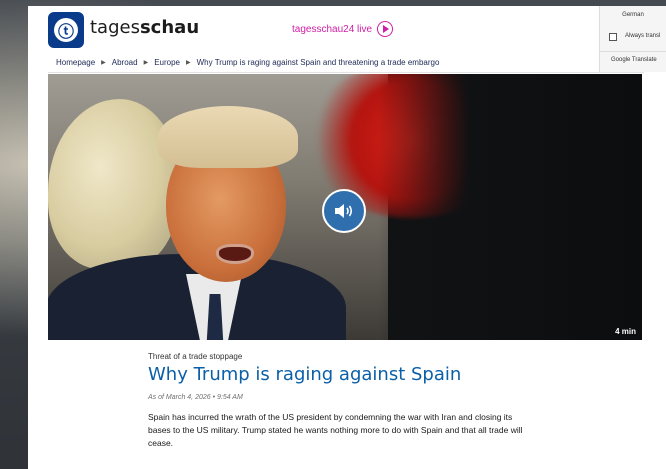 The image size is (666, 469). What do you see at coordinates (235, 254) in the screenshot?
I see `person-mouth` at bounding box center [235, 254].